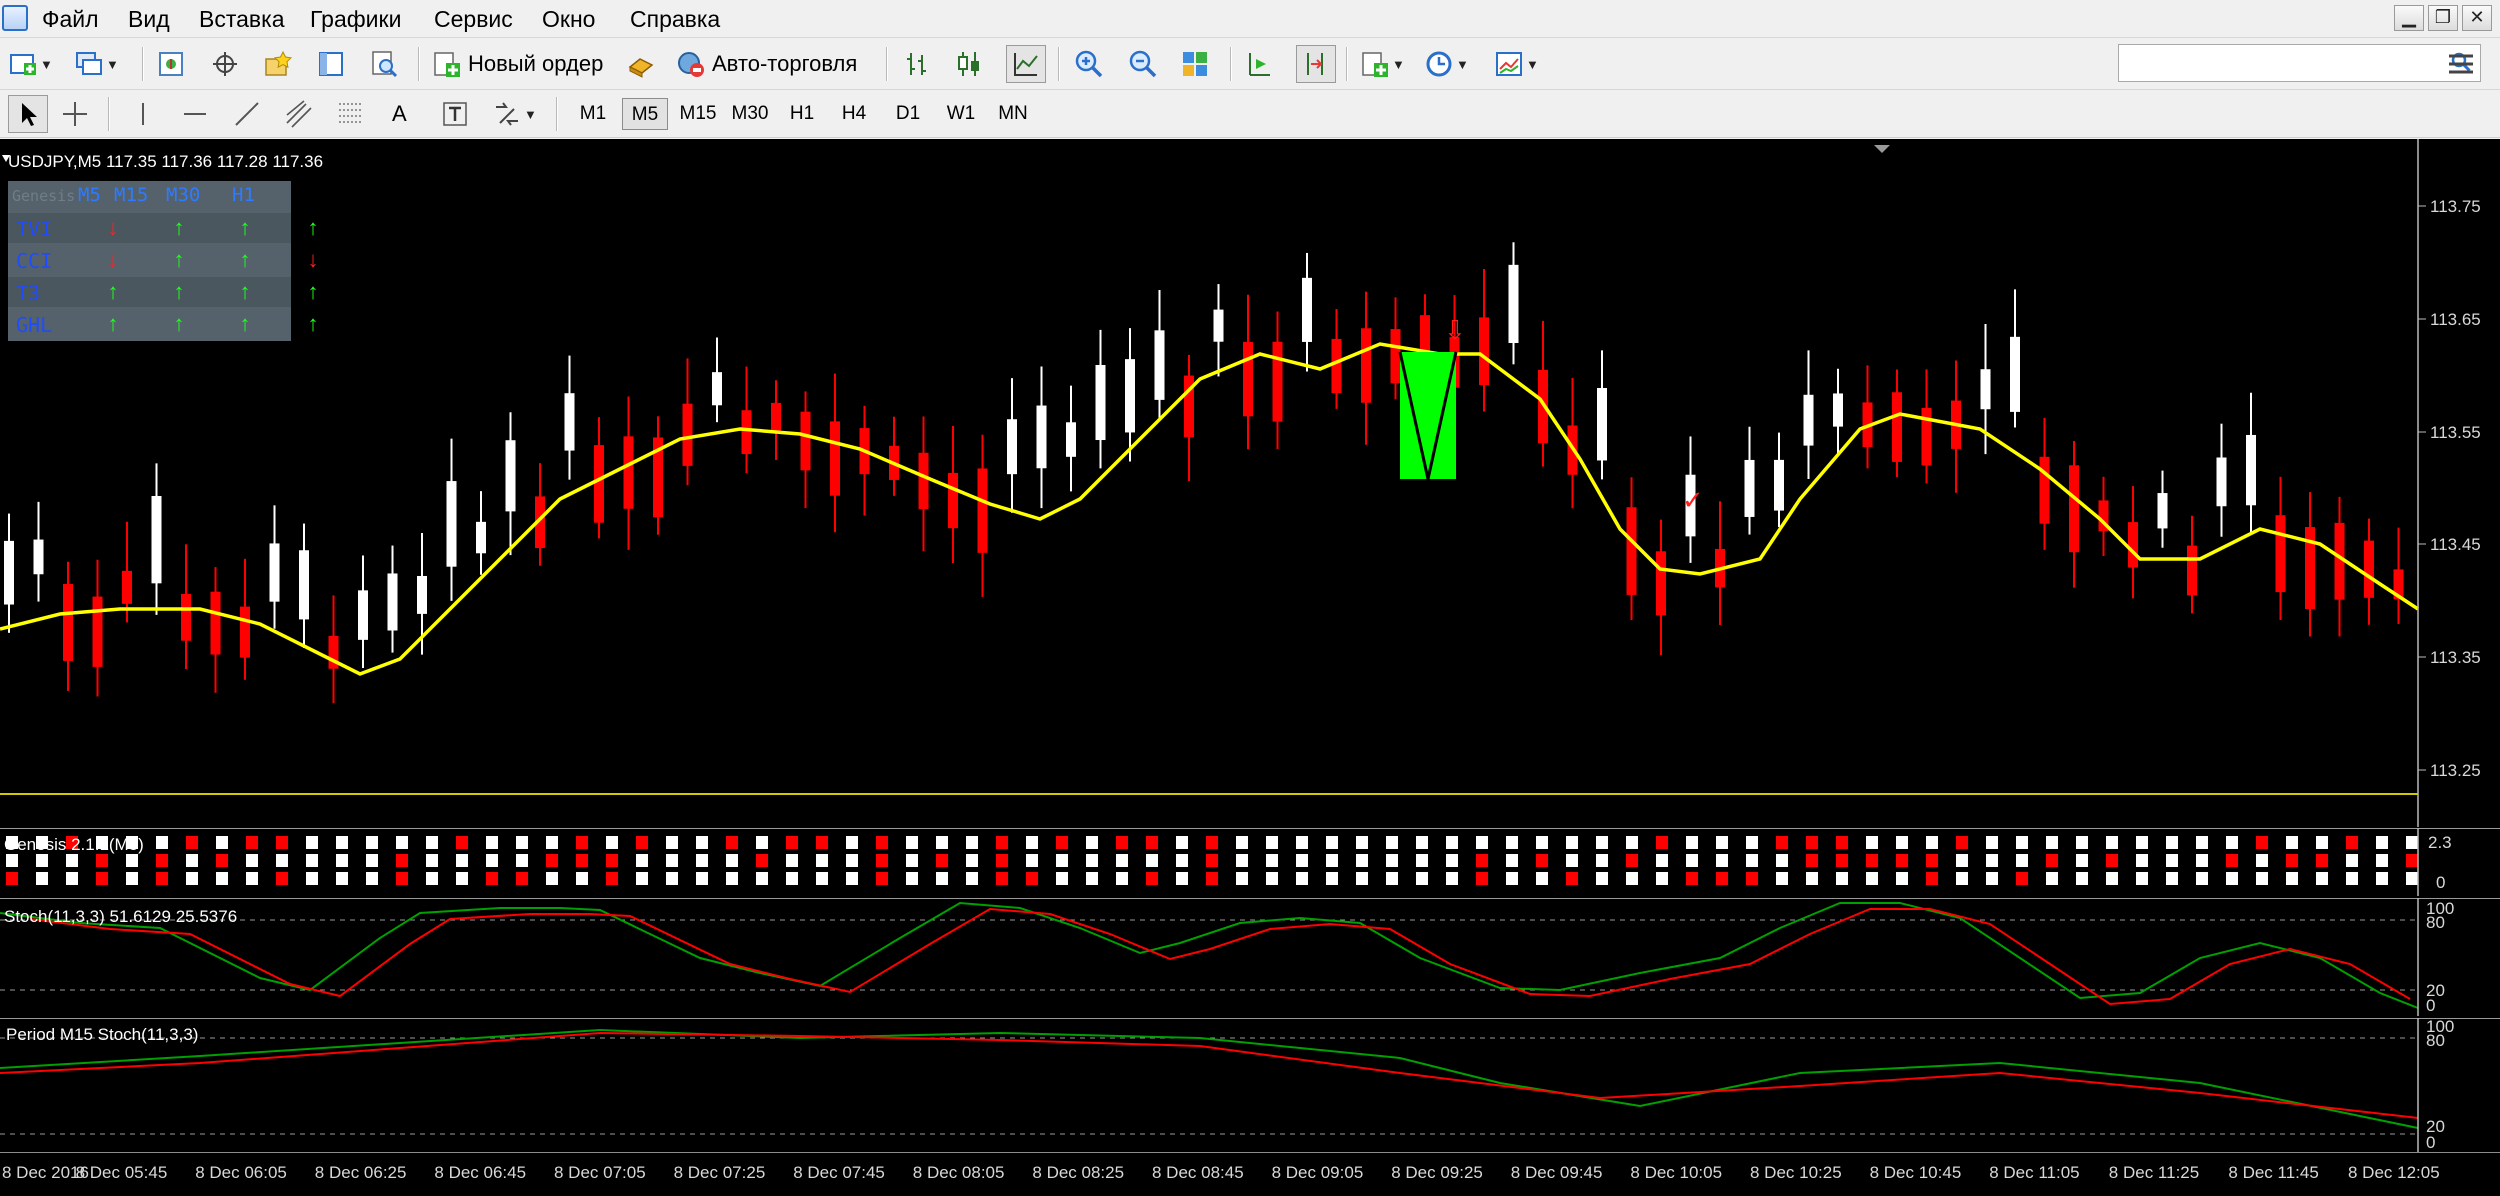 The image size is (2500, 1196). I want to click on vertical-line-icon, so click(143, 114).